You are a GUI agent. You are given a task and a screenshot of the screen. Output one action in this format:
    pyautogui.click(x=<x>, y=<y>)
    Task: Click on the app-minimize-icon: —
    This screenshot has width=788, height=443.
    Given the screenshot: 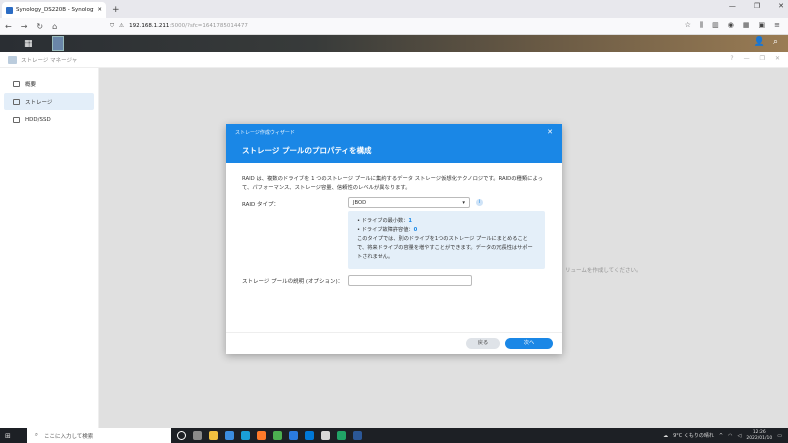 What is the action you would take?
    pyautogui.click(x=747, y=58)
    